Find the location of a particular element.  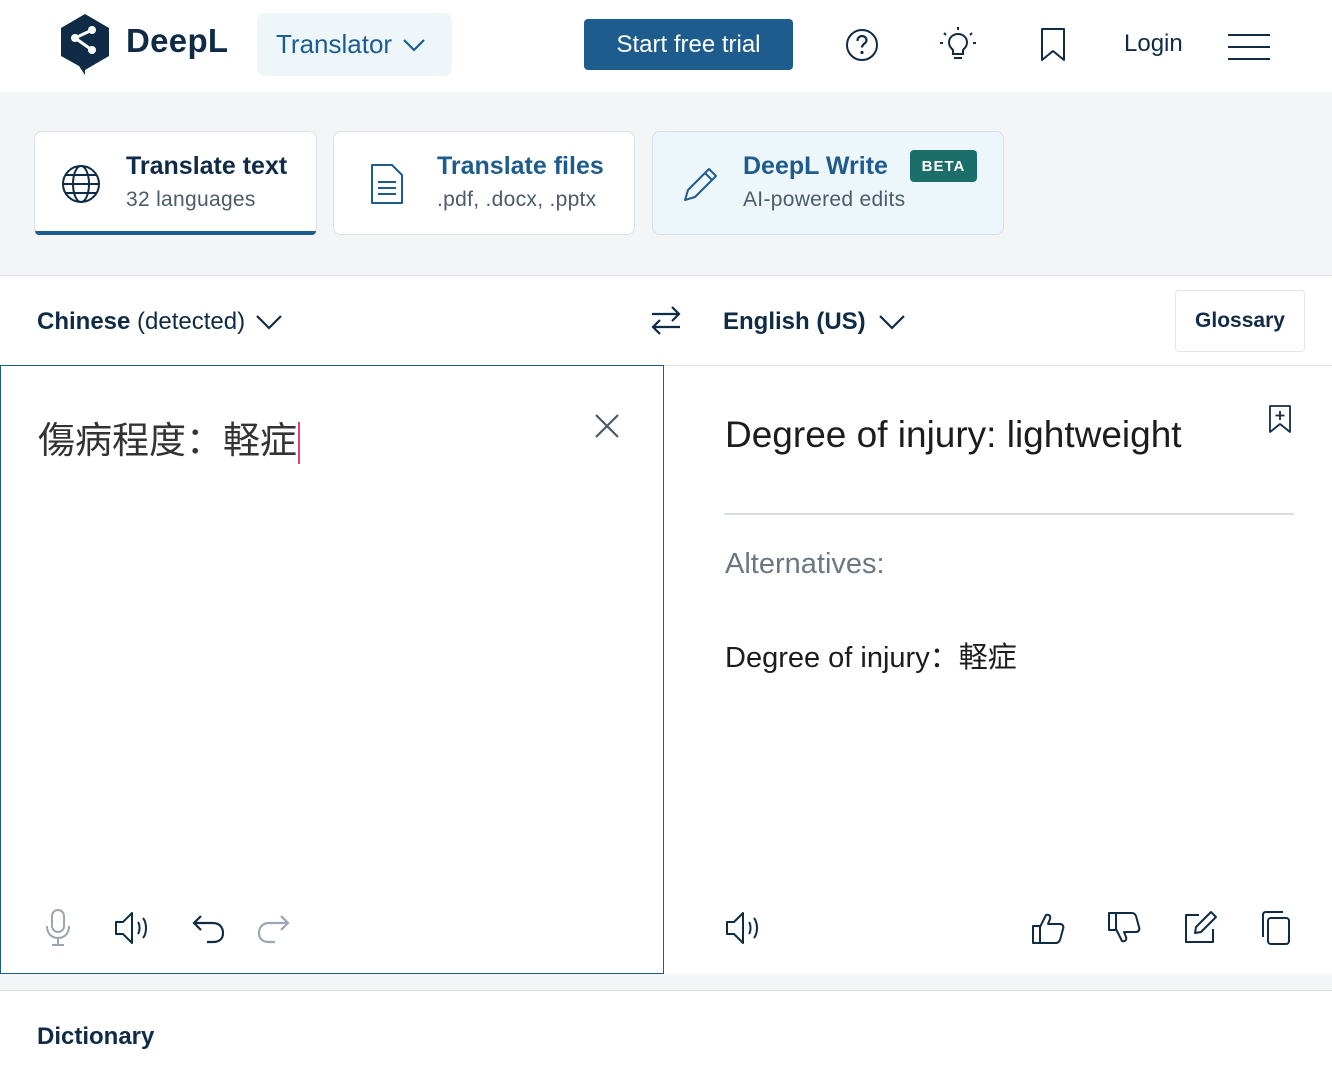

product-dropdown: Translator is located at coordinates (354, 44).